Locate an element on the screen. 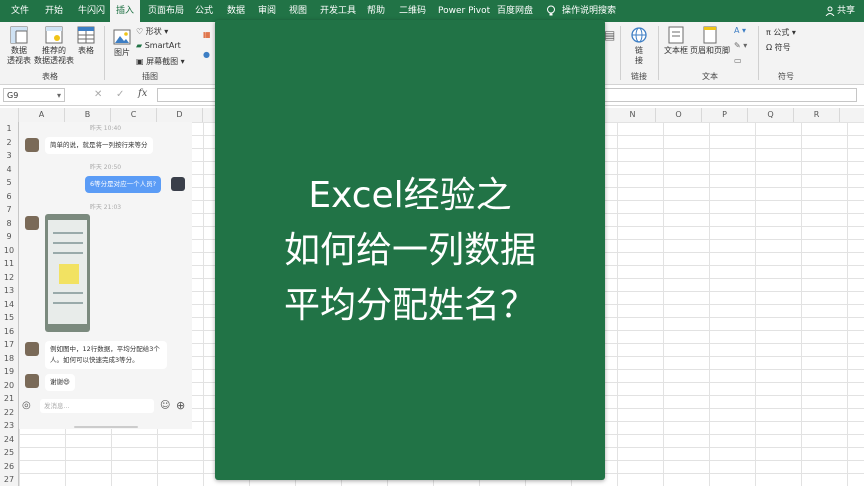 Image resolution: width=864 pixels, height=486 pixels. column-header: D is located at coordinates (180, 115).